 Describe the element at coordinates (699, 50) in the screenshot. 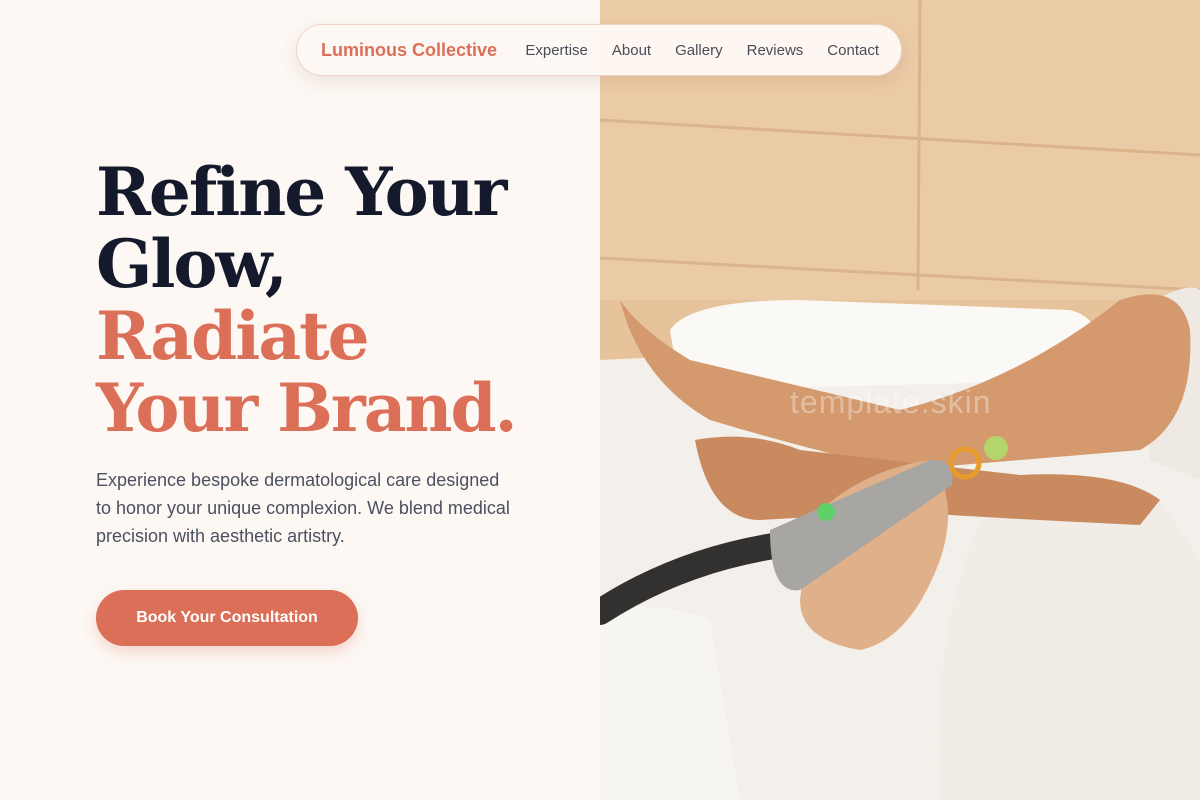

I see `nav-link-gallery: Gallery` at that location.